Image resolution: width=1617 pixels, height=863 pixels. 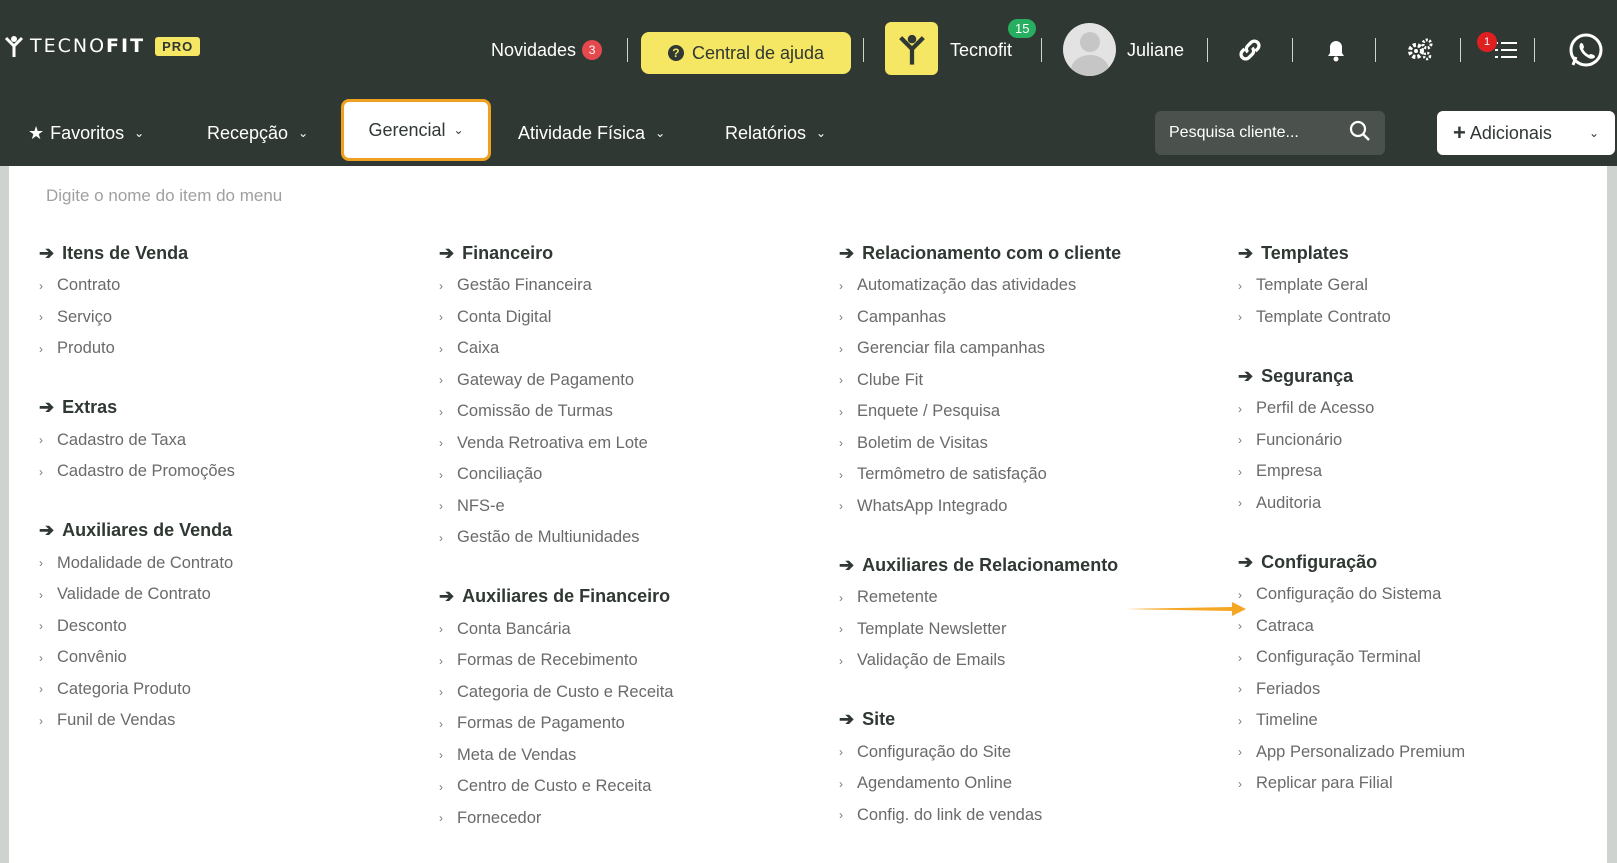 I want to click on menu-item-gerenciar-fila-campanhas: › Gerenciar fila campanhas, so click(x=1029, y=349).